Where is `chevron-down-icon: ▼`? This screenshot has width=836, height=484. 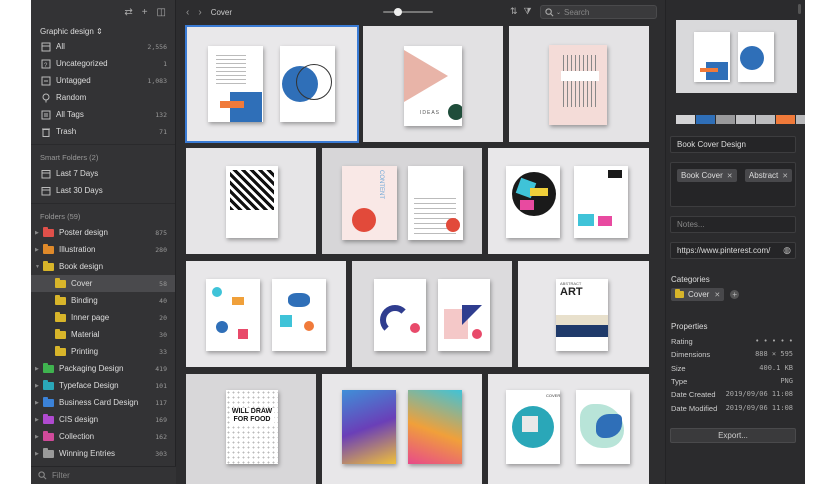 chevron-down-icon: ▼ is located at coordinates (38, 267).